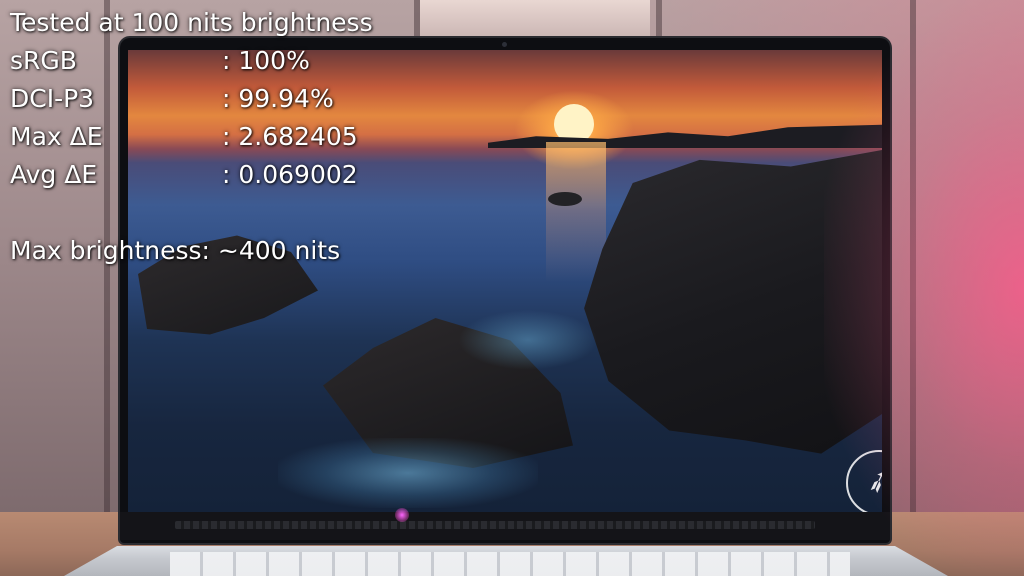 This screenshot has height=576, width=1024. What do you see at coordinates (43, 60) in the screenshot?
I see `metric-label: sRGB` at bounding box center [43, 60].